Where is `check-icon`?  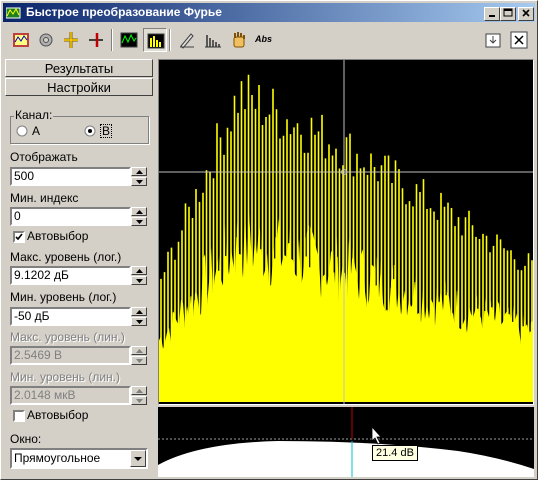 check-icon is located at coordinates (19, 237).